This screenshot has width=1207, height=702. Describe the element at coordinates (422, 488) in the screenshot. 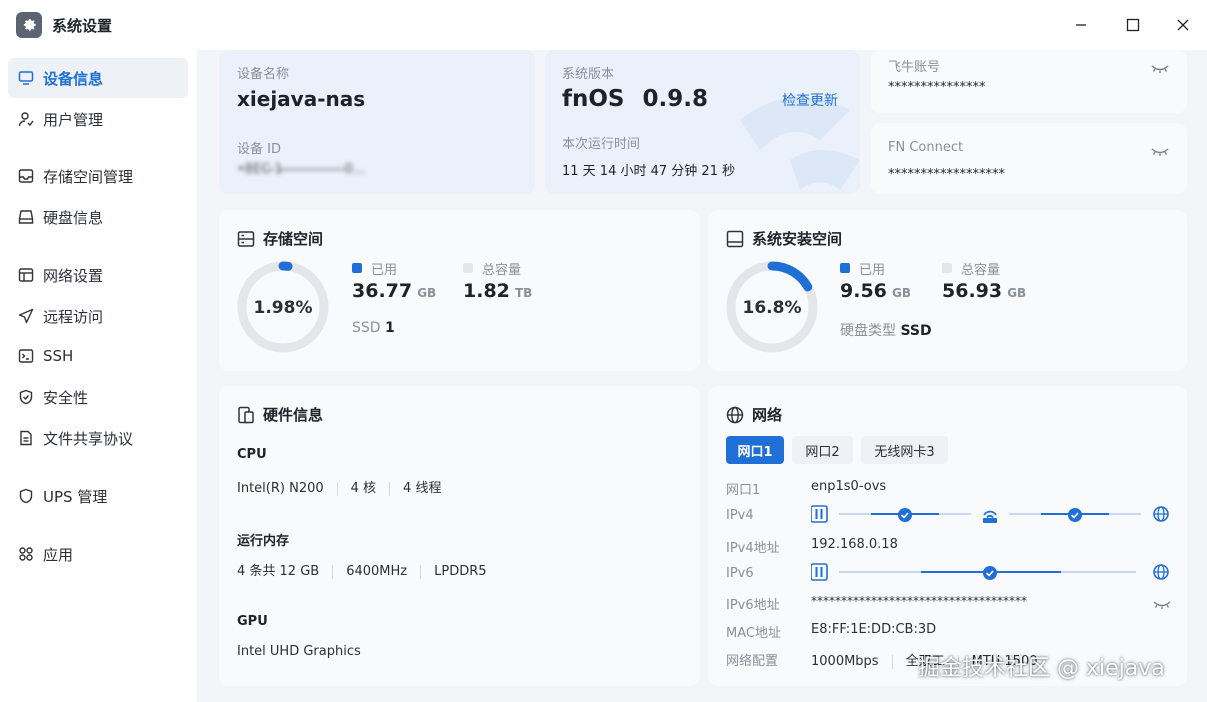

I see `cpu-threads: 4 线程` at that location.